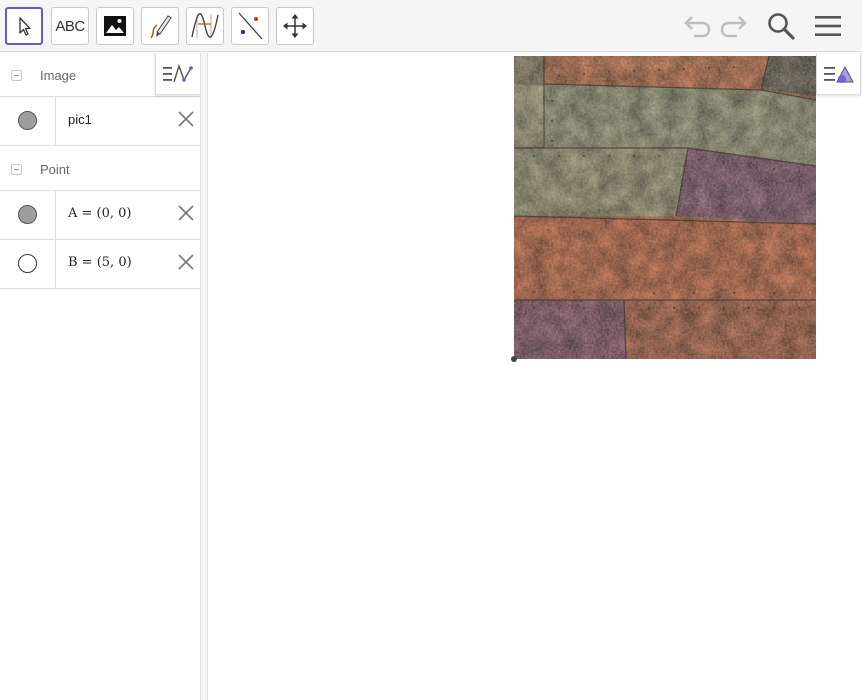  I want to click on point-a, so click(514, 359).